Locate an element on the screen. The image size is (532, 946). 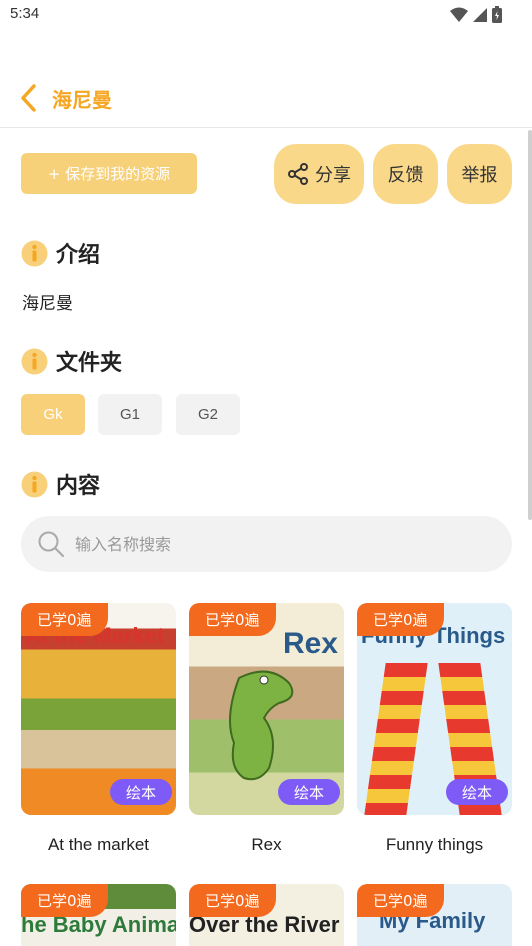
content-card: he Baby Anima 已学0遍 is located at coordinates (98, 915).